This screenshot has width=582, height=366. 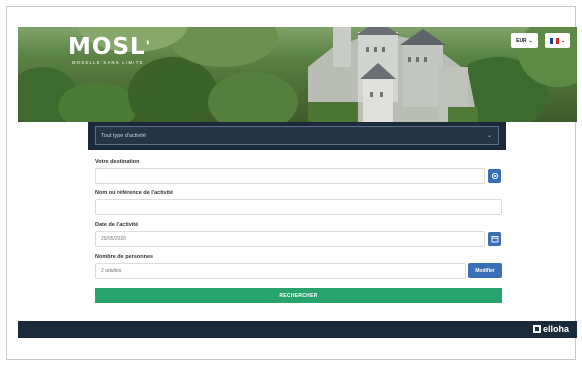 I want to click on locate-button, so click(x=494, y=176).